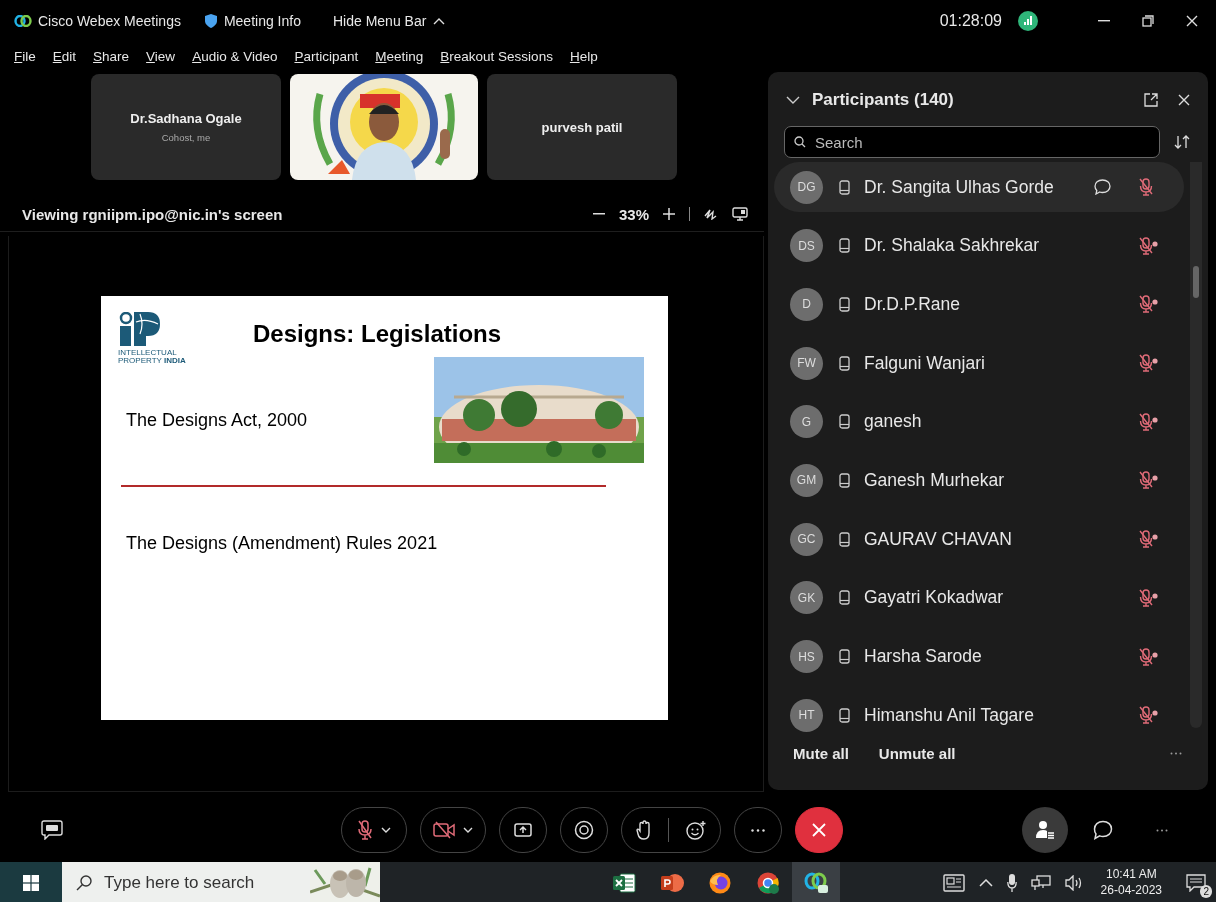 The width and height of the screenshot is (1216, 902). What do you see at coordinates (959, 187) in the screenshot?
I see `participant-name: Dr. Sangita Ulhas Gorde` at bounding box center [959, 187].